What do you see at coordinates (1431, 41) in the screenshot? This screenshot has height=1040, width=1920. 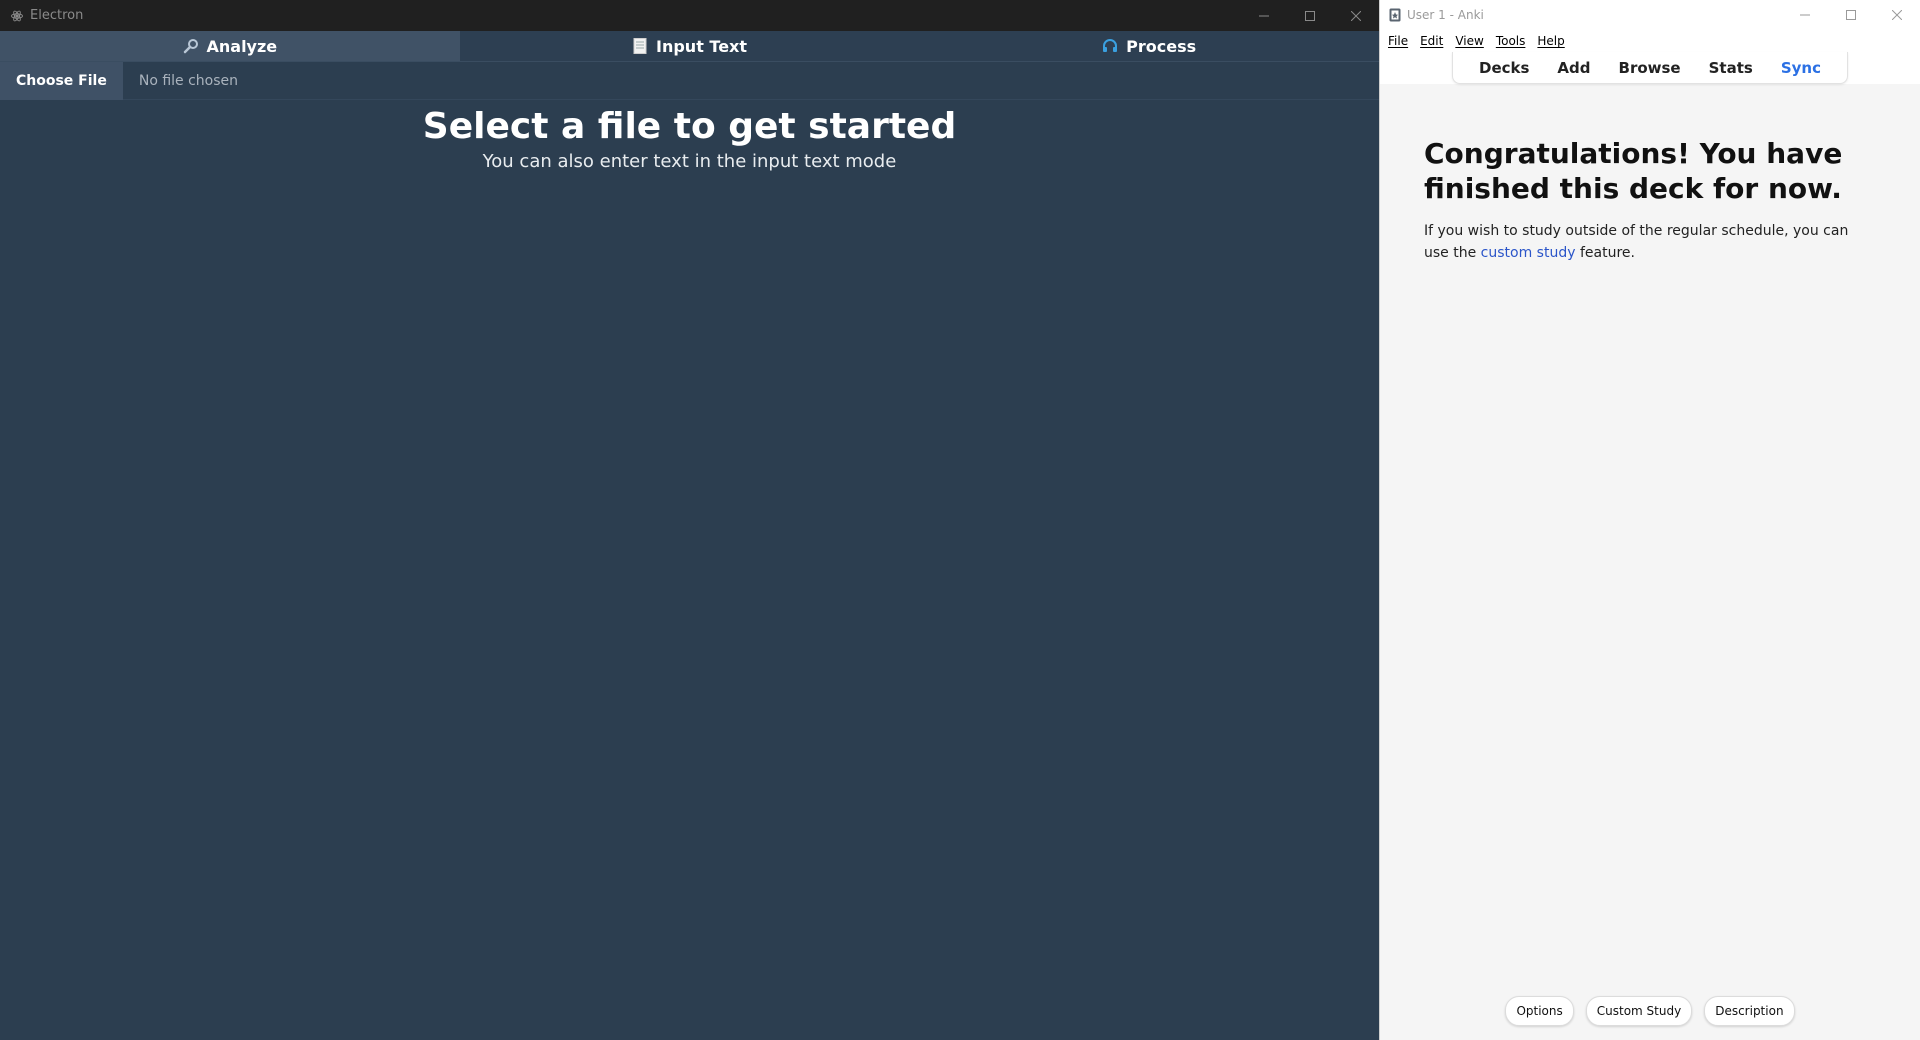 I see `menu-edit: Edit` at bounding box center [1431, 41].